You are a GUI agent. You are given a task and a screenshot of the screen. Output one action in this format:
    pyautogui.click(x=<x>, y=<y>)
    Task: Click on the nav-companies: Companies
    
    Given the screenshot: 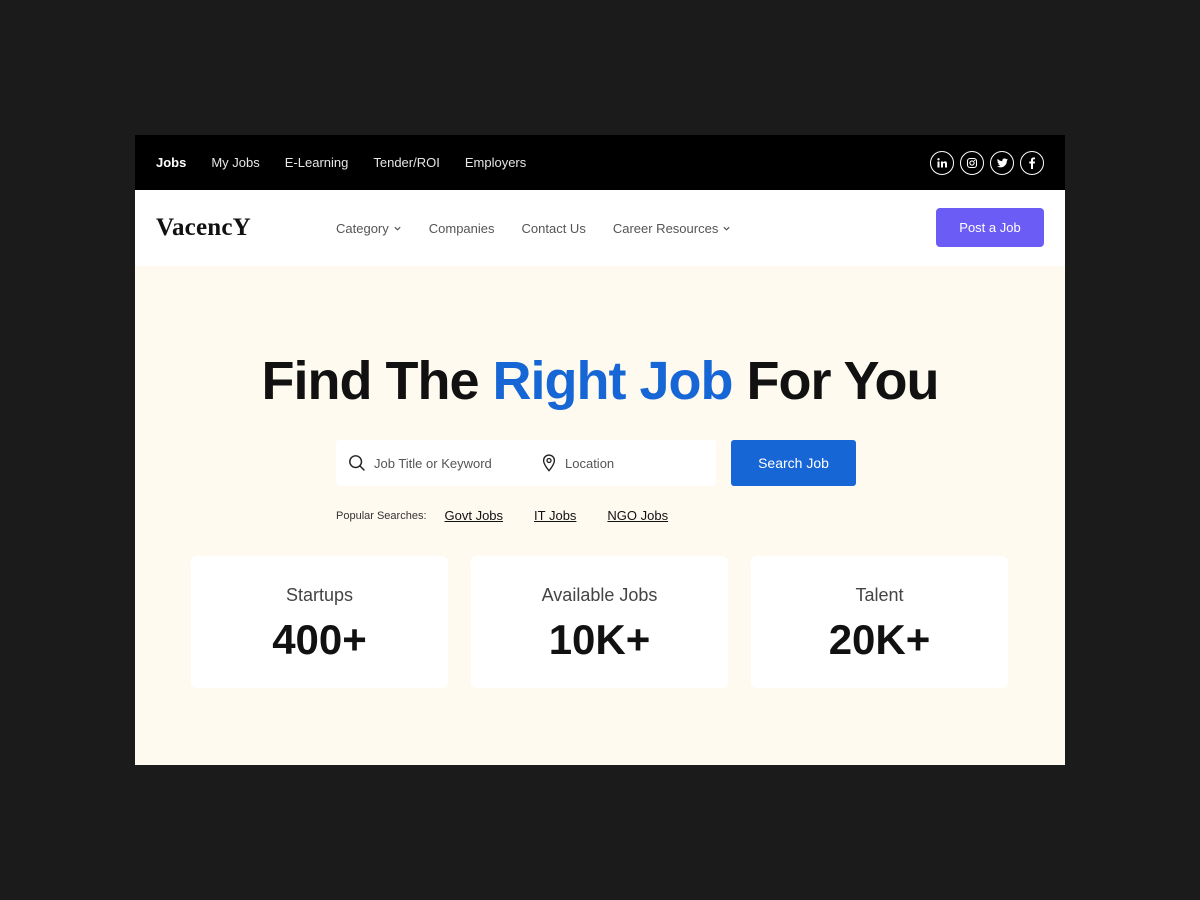 What is the action you would take?
    pyautogui.click(x=462, y=228)
    